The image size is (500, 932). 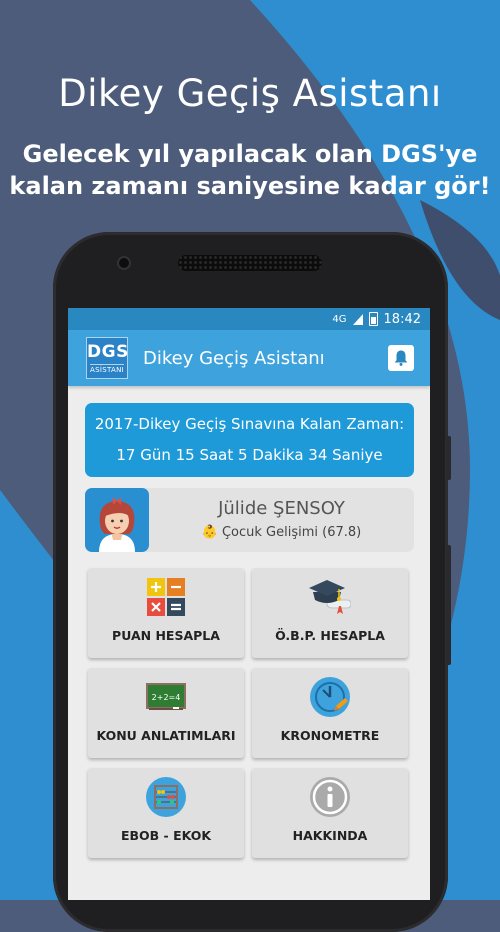 What do you see at coordinates (250, 263) in the screenshot?
I see `earpiece-speaker` at bounding box center [250, 263].